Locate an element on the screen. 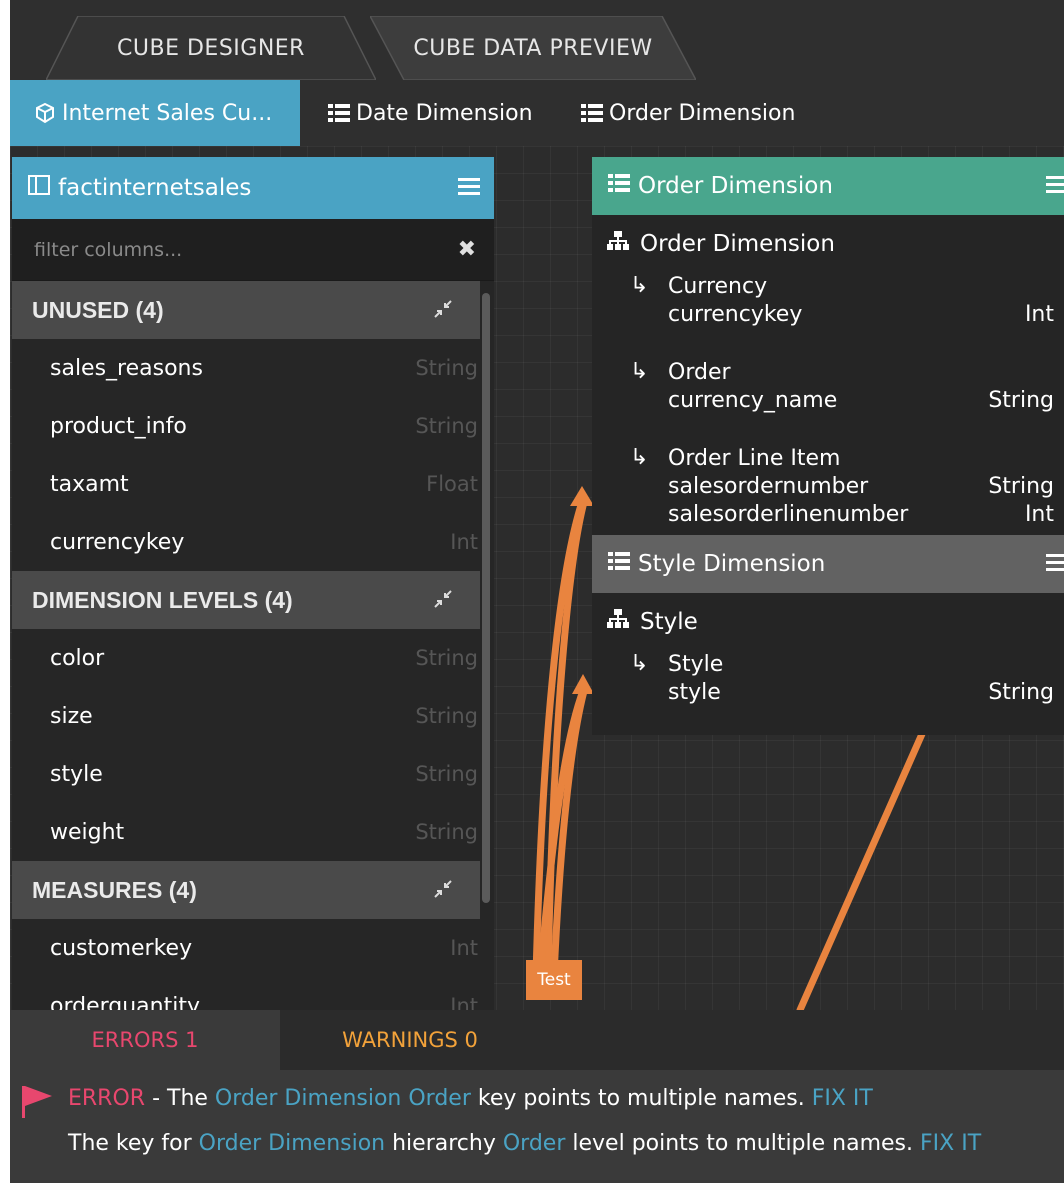 The image size is (1064, 1183). tab-date-dimension-label: Date Dimension is located at coordinates (444, 113).